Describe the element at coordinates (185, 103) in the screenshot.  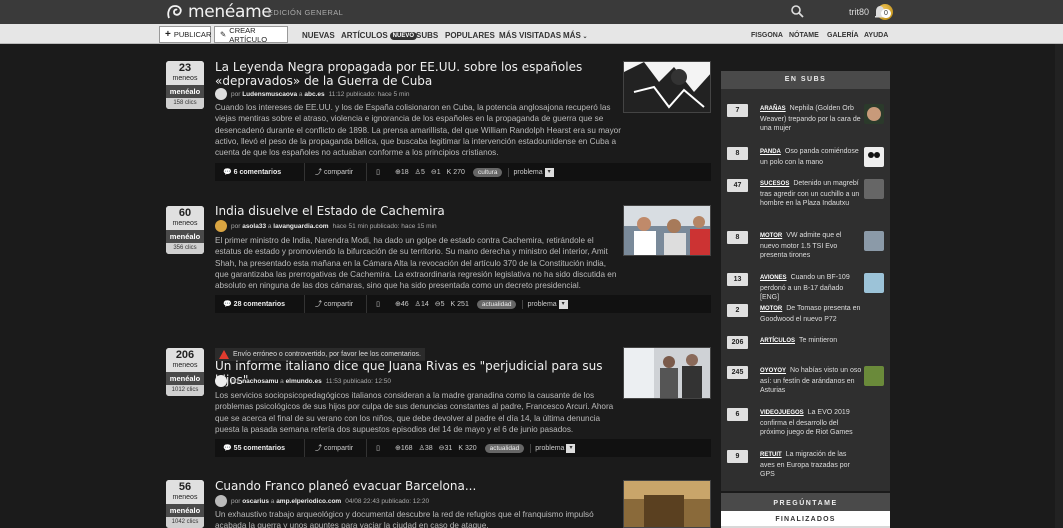
I see `clicks-count: 158 clics` at that location.